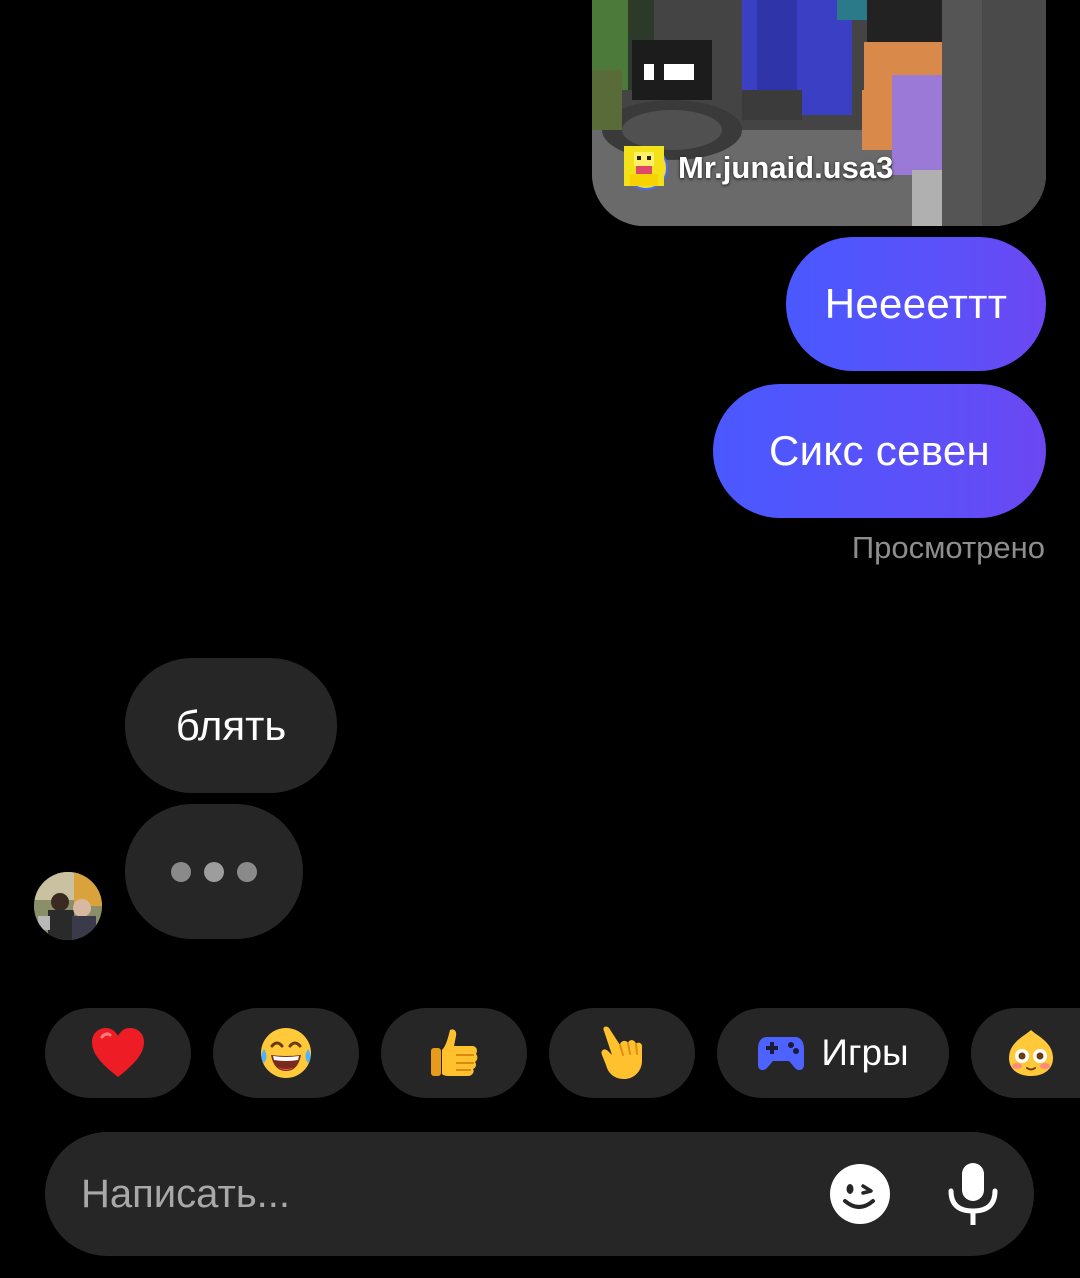 The height and width of the screenshot is (1278, 1080). I want to click on sender-avatar, so click(68, 906).